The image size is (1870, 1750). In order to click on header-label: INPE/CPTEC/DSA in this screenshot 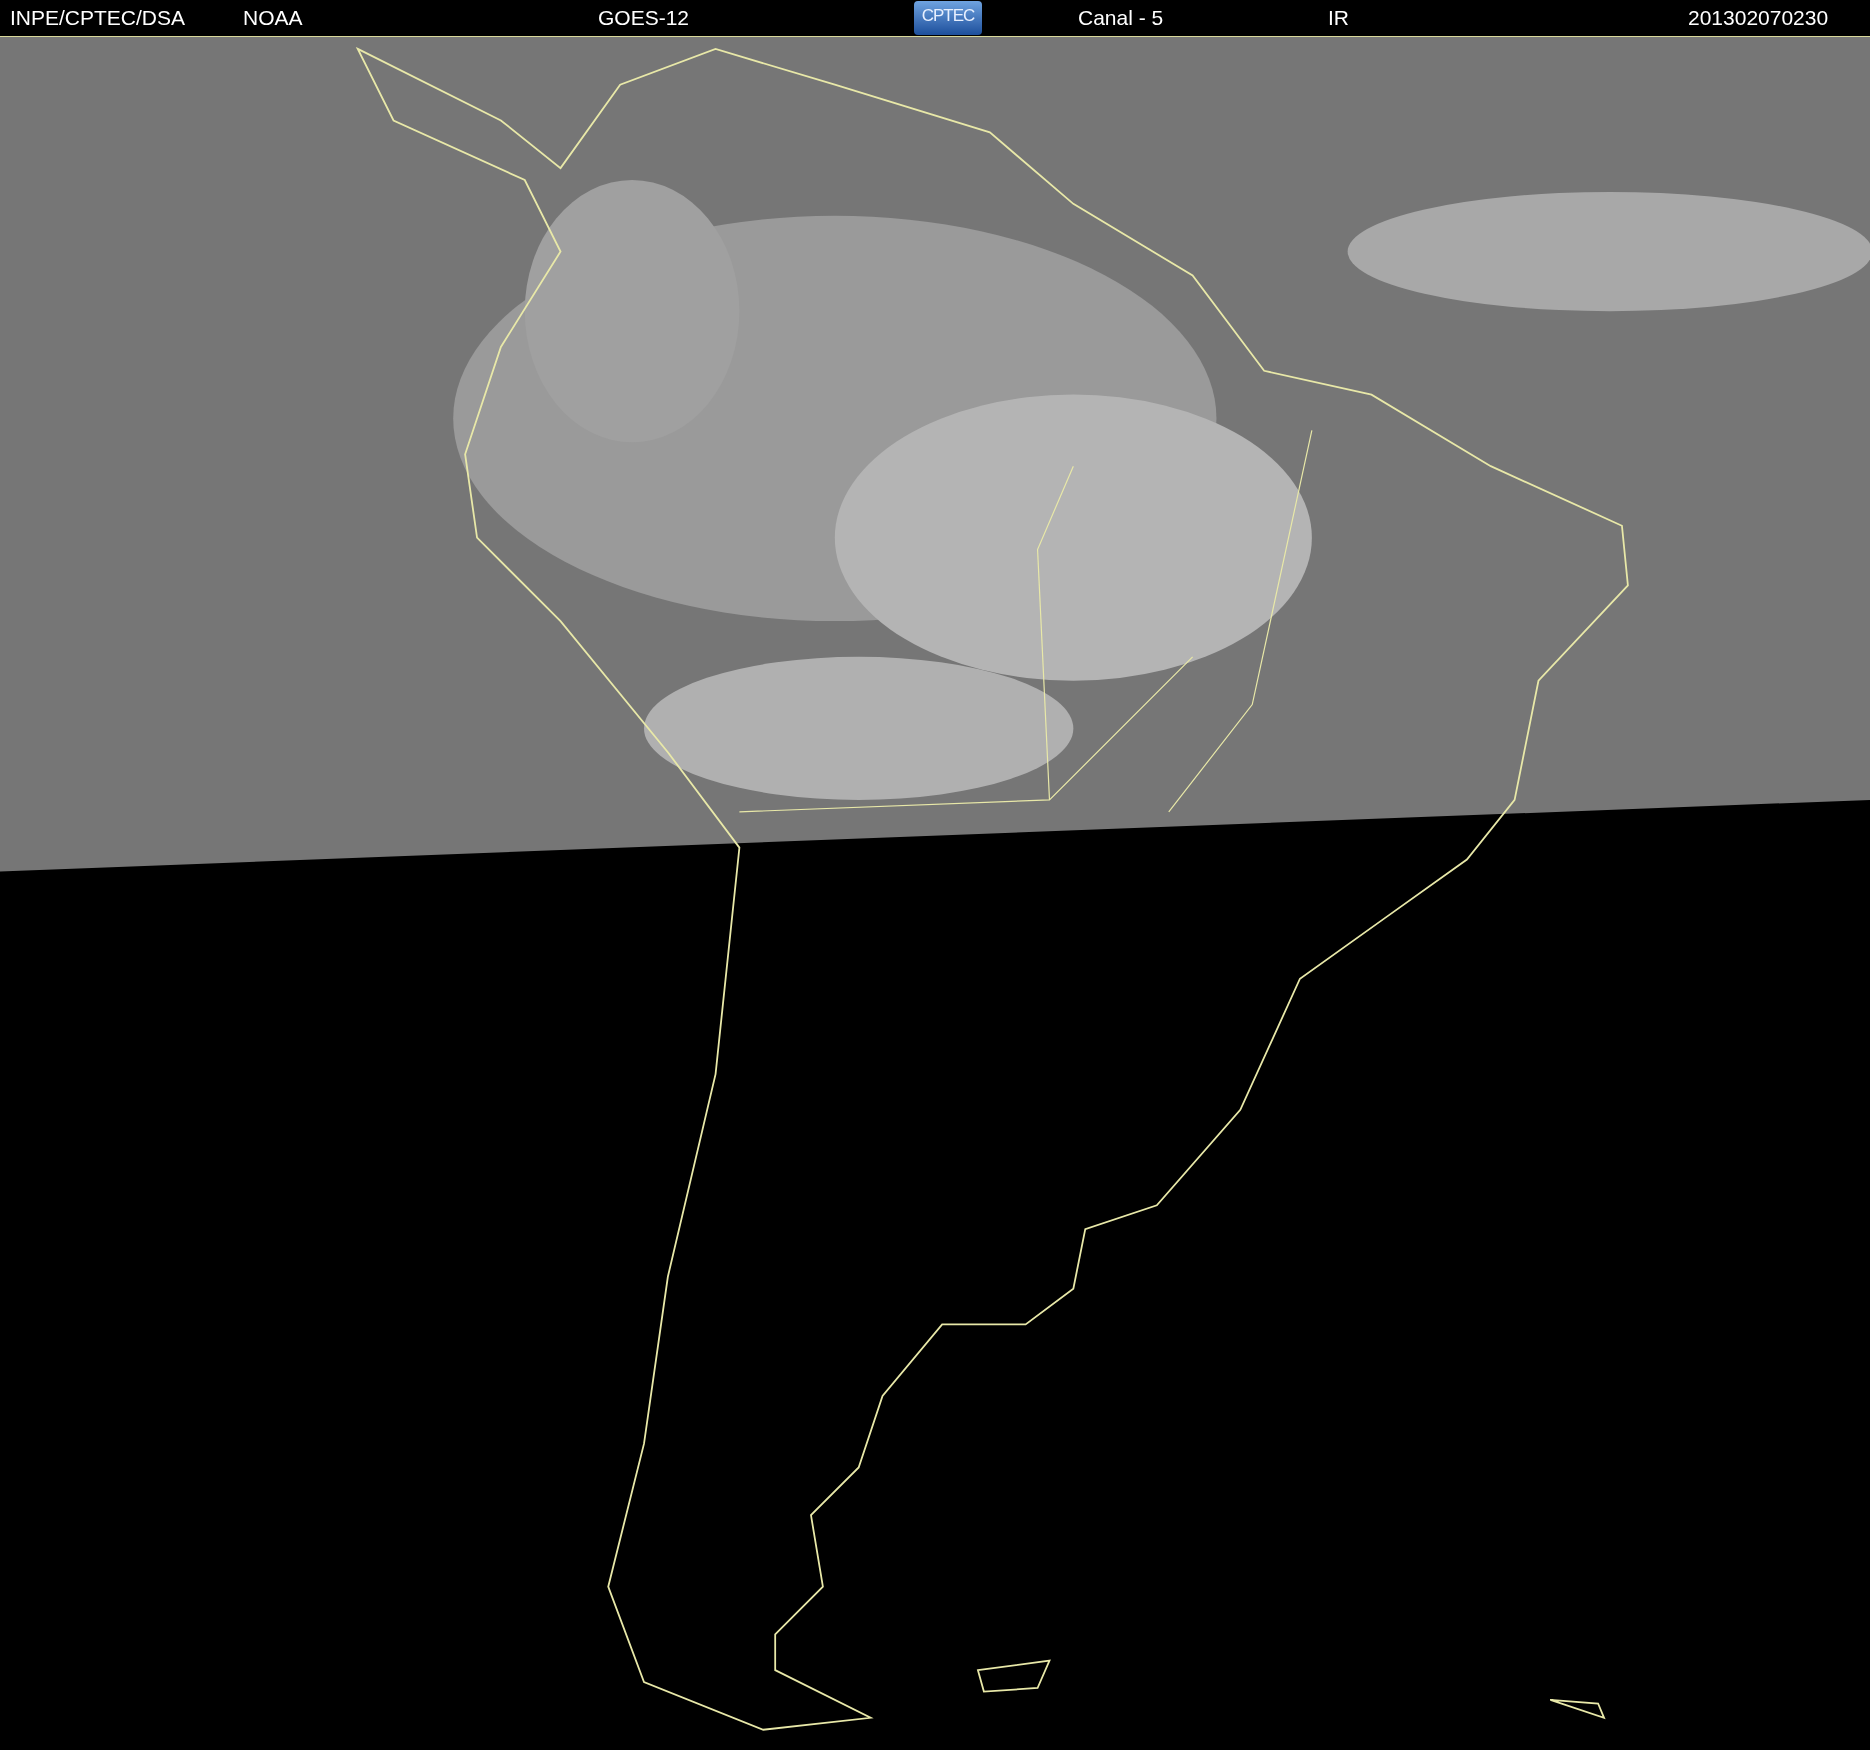, I will do `click(98, 17)`.